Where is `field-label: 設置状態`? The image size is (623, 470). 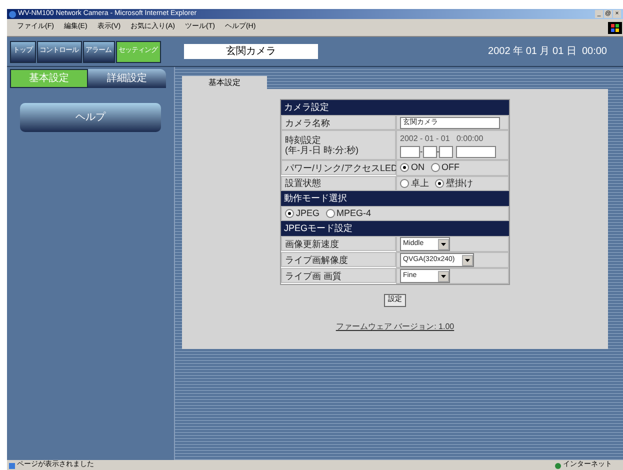
field-label: 設置状態 is located at coordinates (303, 183).